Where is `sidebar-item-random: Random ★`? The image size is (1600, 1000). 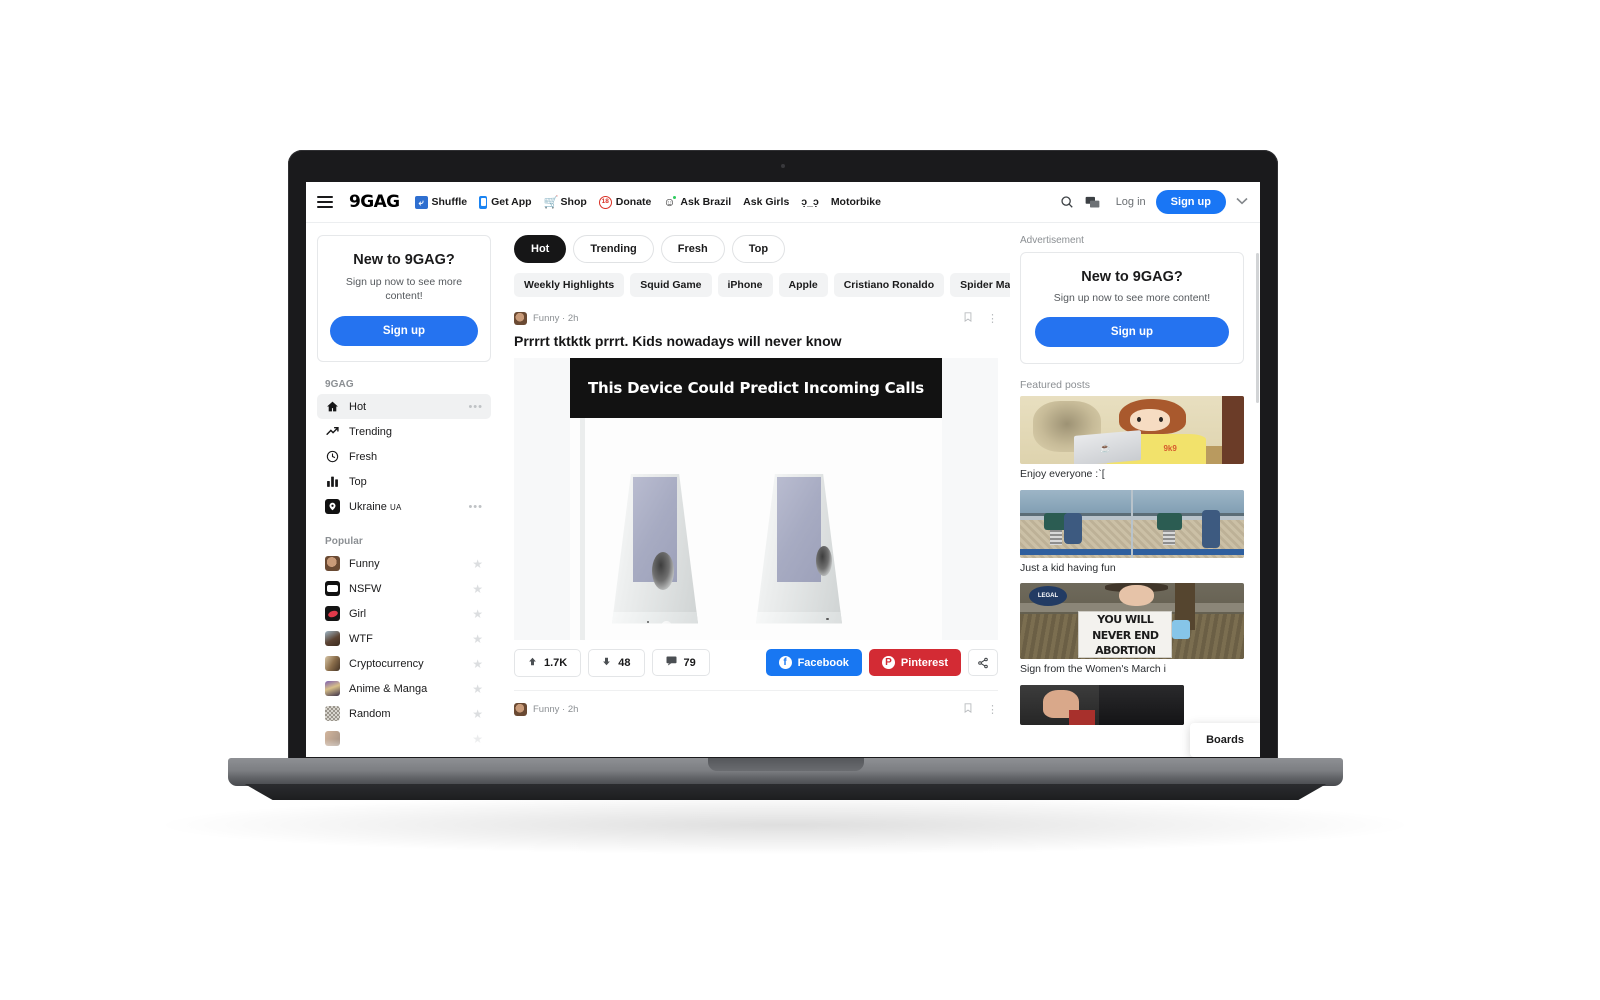
sidebar-item-random: Random ★ is located at coordinates (404, 713).